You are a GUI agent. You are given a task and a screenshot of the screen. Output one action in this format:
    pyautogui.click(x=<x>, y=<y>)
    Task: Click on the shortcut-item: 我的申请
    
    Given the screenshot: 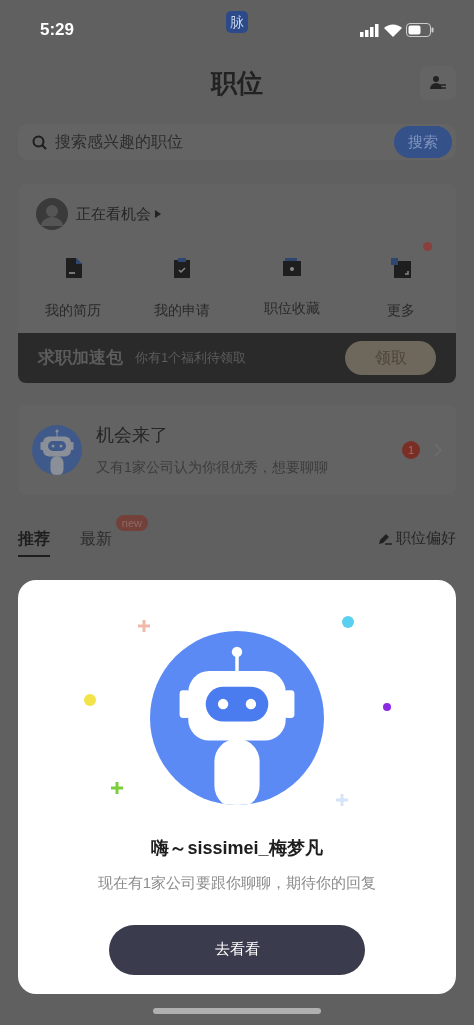 What is the action you would take?
    pyautogui.click(x=182, y=289)
    